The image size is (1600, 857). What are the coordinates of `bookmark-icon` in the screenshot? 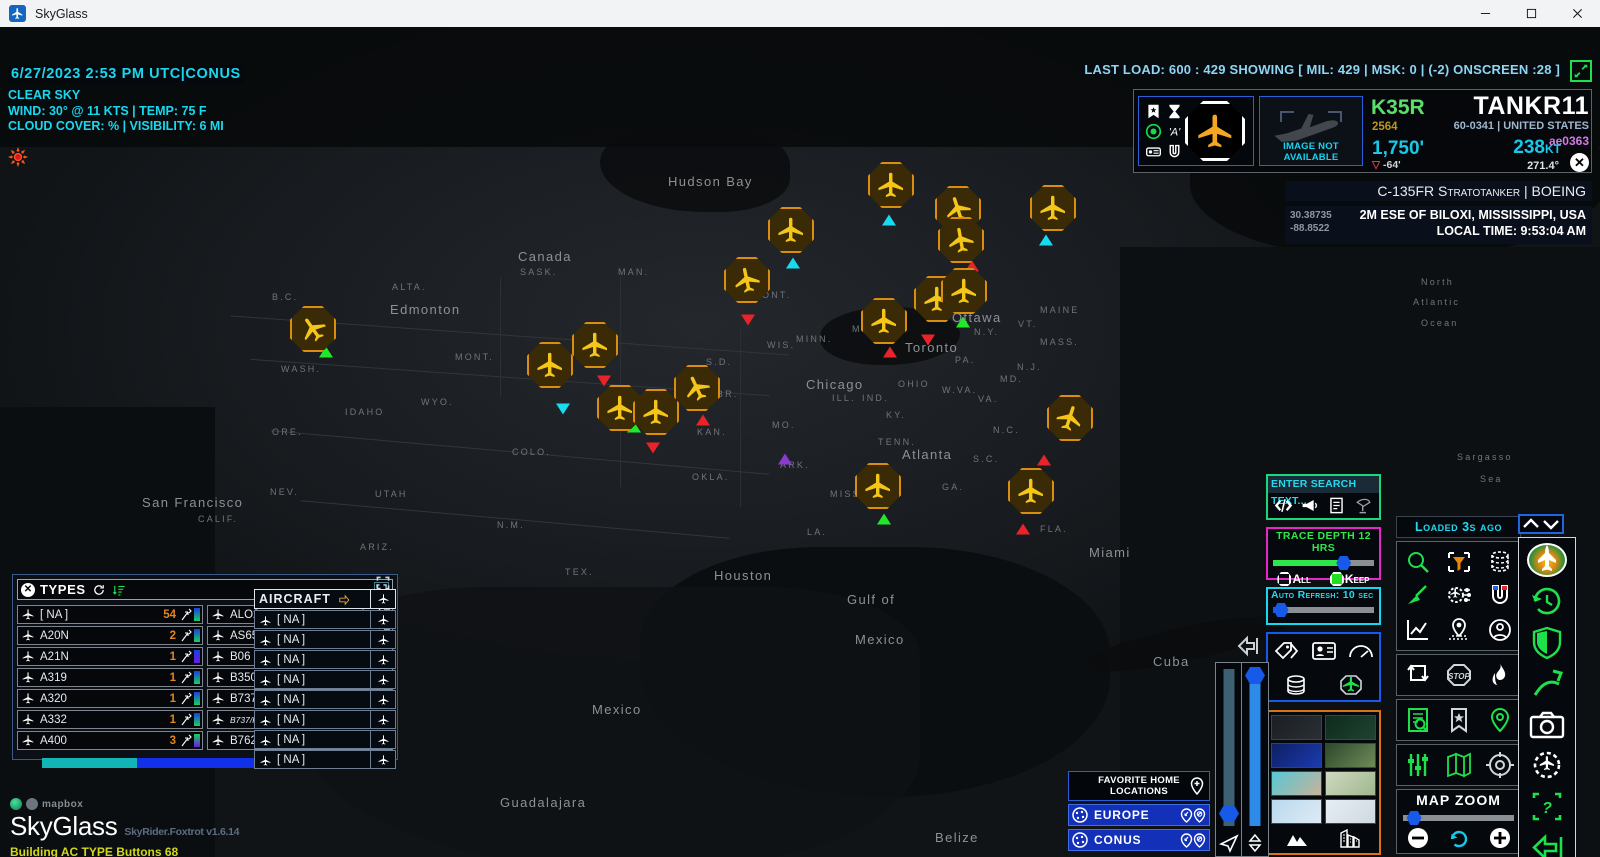 It's located at (1153, 111).